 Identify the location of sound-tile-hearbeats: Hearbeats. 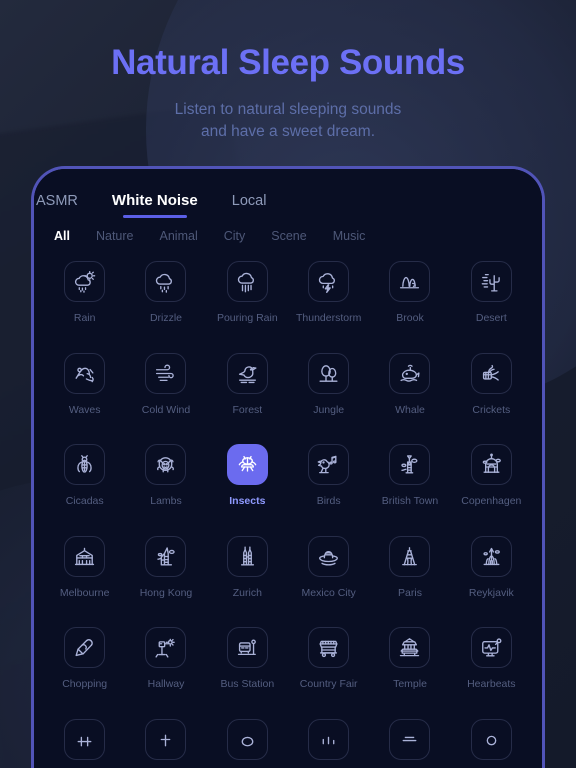
(491, 659).